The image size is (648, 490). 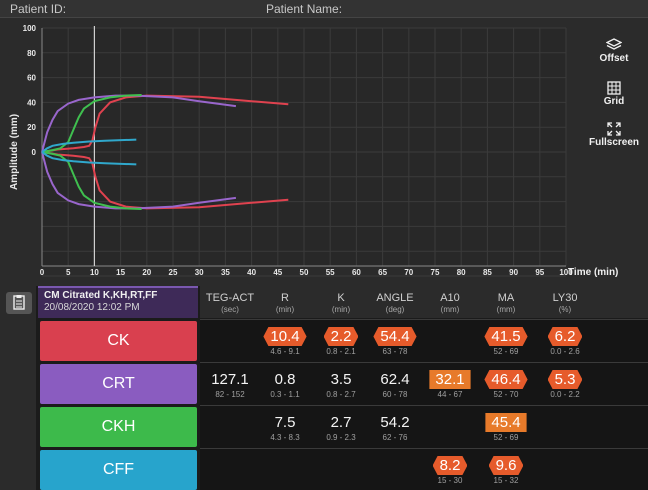 What do you see at coordinates (395, 309) in the screenshot?
I see `column-unit: (deg)` at bounding box center [395, 309].